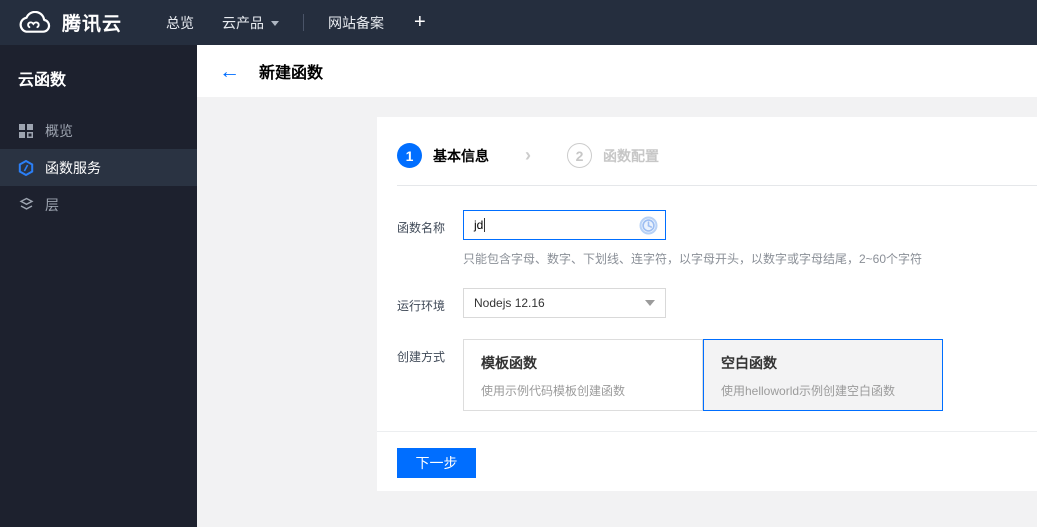 Image resolution: width=1037 pixels, height=527 pixels. What do you see at coordinates (229, 71) in the screenshot?
I see `back-arrow-button: ←` at bounding box center [229, 71].